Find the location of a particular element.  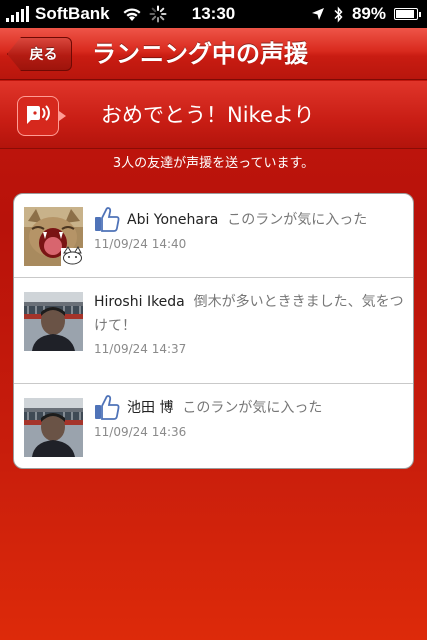

bluetooth-icon is located at coordinates (338, 14).